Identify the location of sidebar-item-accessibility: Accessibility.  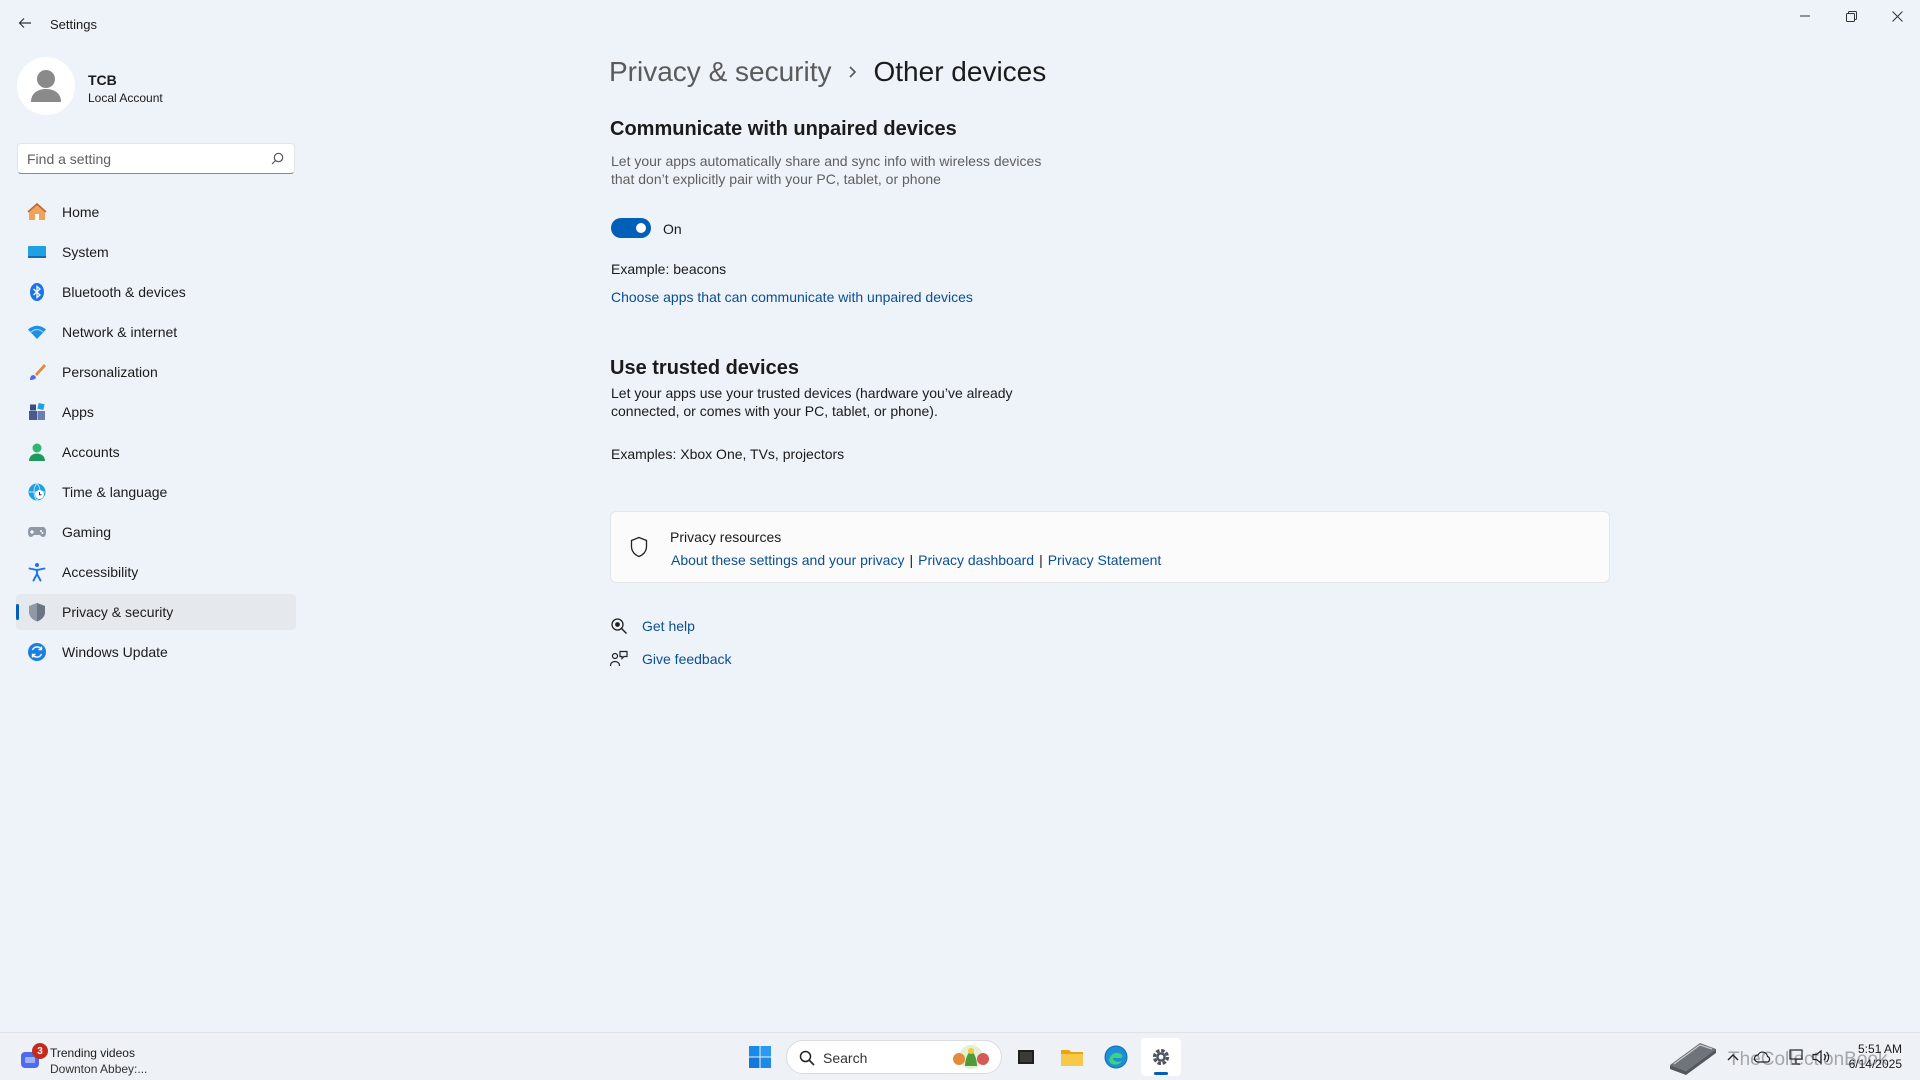
(156, 572).